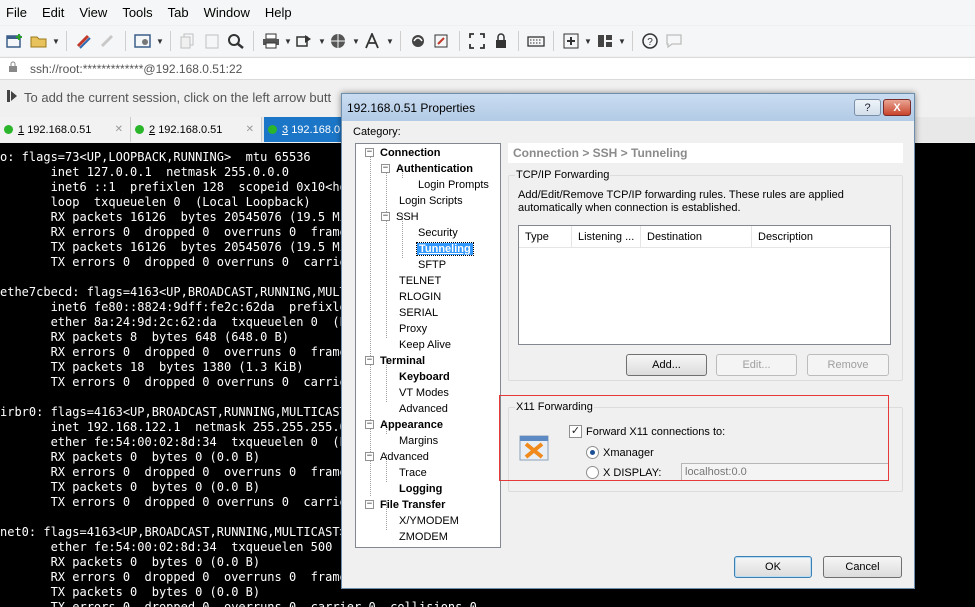 The height and width of the screenshot is (607, 975). Describe the element at coordinates (694, 438) in the screenshot. I see `highlight-box` at that location.